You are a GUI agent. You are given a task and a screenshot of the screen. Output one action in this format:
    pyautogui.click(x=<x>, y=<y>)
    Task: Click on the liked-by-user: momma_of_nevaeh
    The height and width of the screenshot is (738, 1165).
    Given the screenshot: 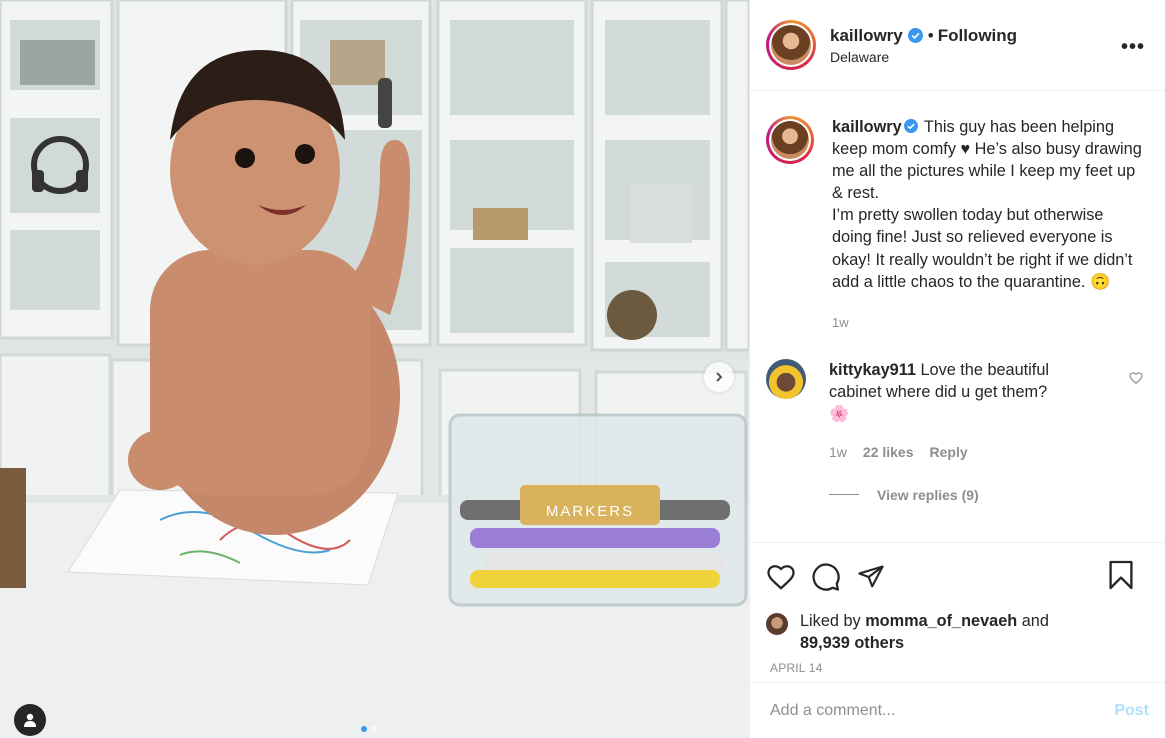 What is the action you would take?
    pyautogui.click(x=941, y=621)
    